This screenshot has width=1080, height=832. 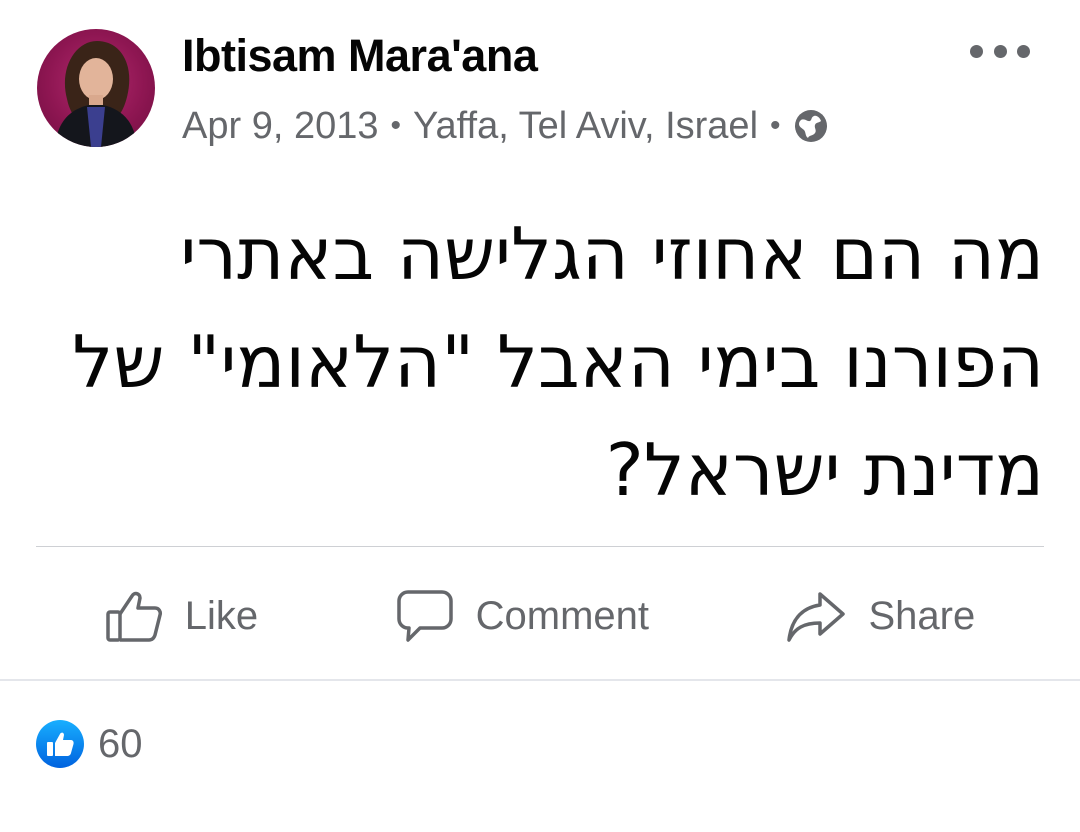 I want to click on like-button: Like, so click(x=181, y=616).